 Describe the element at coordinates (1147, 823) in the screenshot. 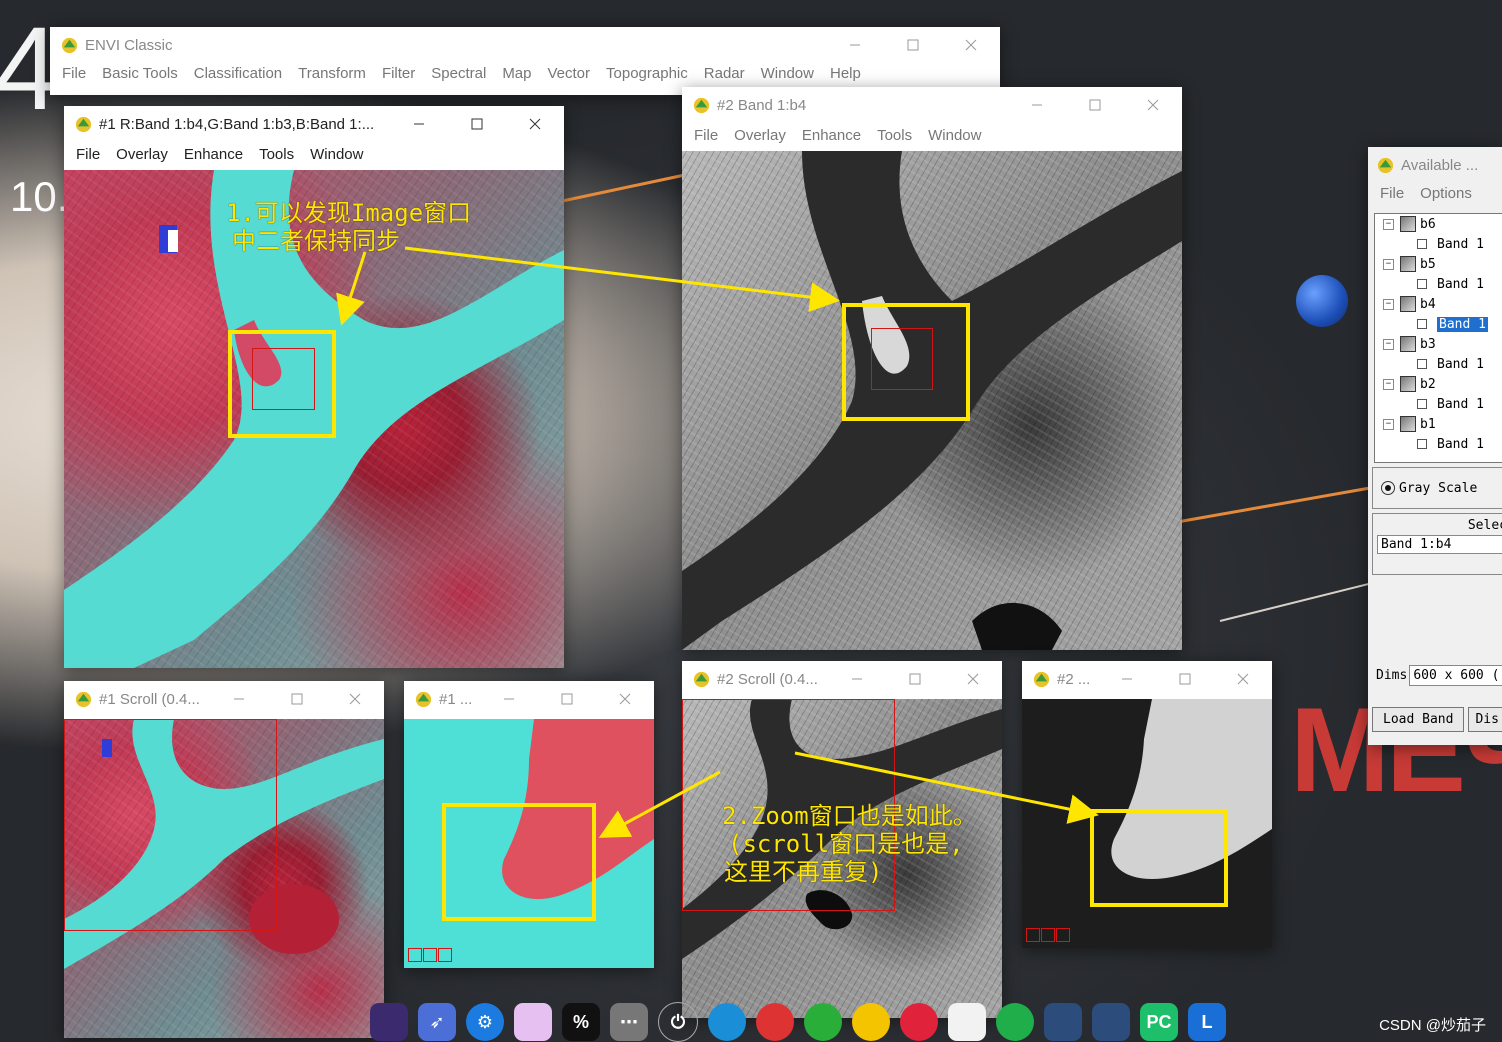

I see `zoom2-canvas` at that location.